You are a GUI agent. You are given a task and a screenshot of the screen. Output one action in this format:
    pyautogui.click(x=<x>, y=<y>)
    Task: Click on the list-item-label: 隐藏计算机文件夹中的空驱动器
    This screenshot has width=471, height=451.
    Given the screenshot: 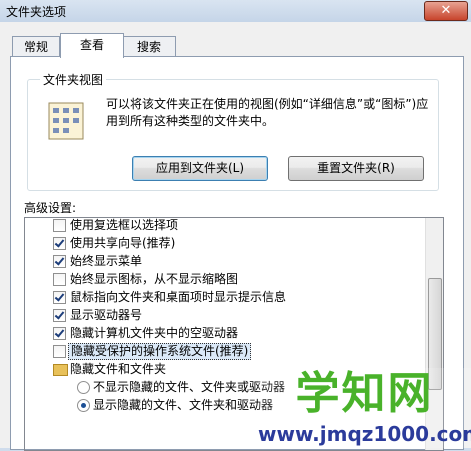 What is the action you would take?
    pyautogui.click(x=154, y=333)
    